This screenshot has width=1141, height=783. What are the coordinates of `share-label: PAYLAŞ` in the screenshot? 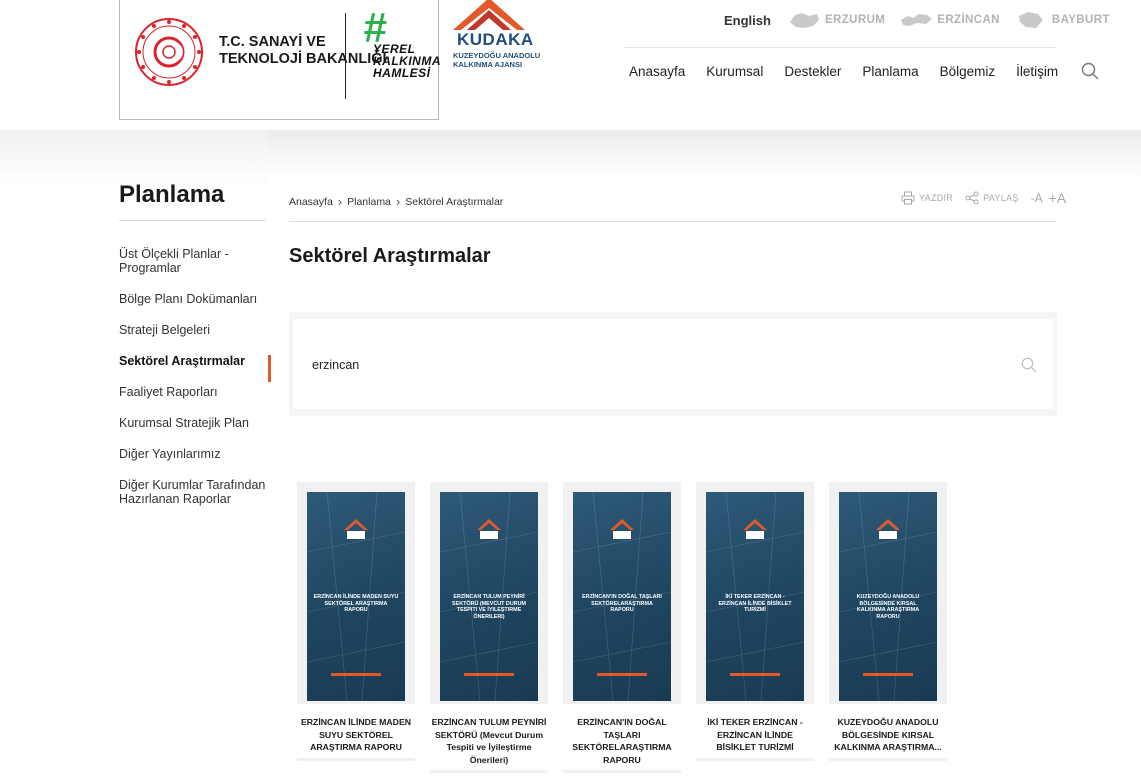 It's located at (1001, 198).